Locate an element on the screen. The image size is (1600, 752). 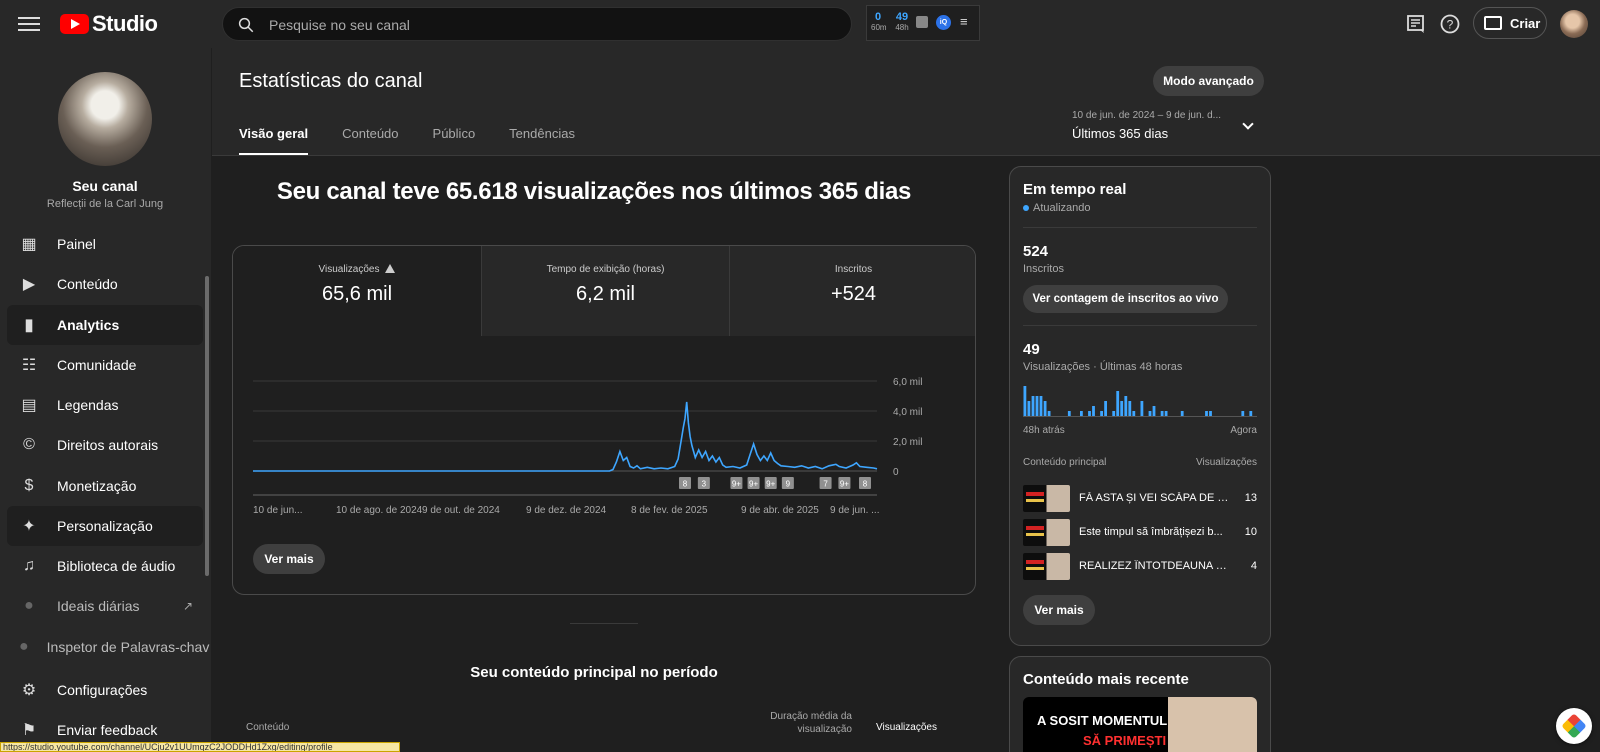
sidebar-item-label: Monetização is located at coordinates (97, 485).